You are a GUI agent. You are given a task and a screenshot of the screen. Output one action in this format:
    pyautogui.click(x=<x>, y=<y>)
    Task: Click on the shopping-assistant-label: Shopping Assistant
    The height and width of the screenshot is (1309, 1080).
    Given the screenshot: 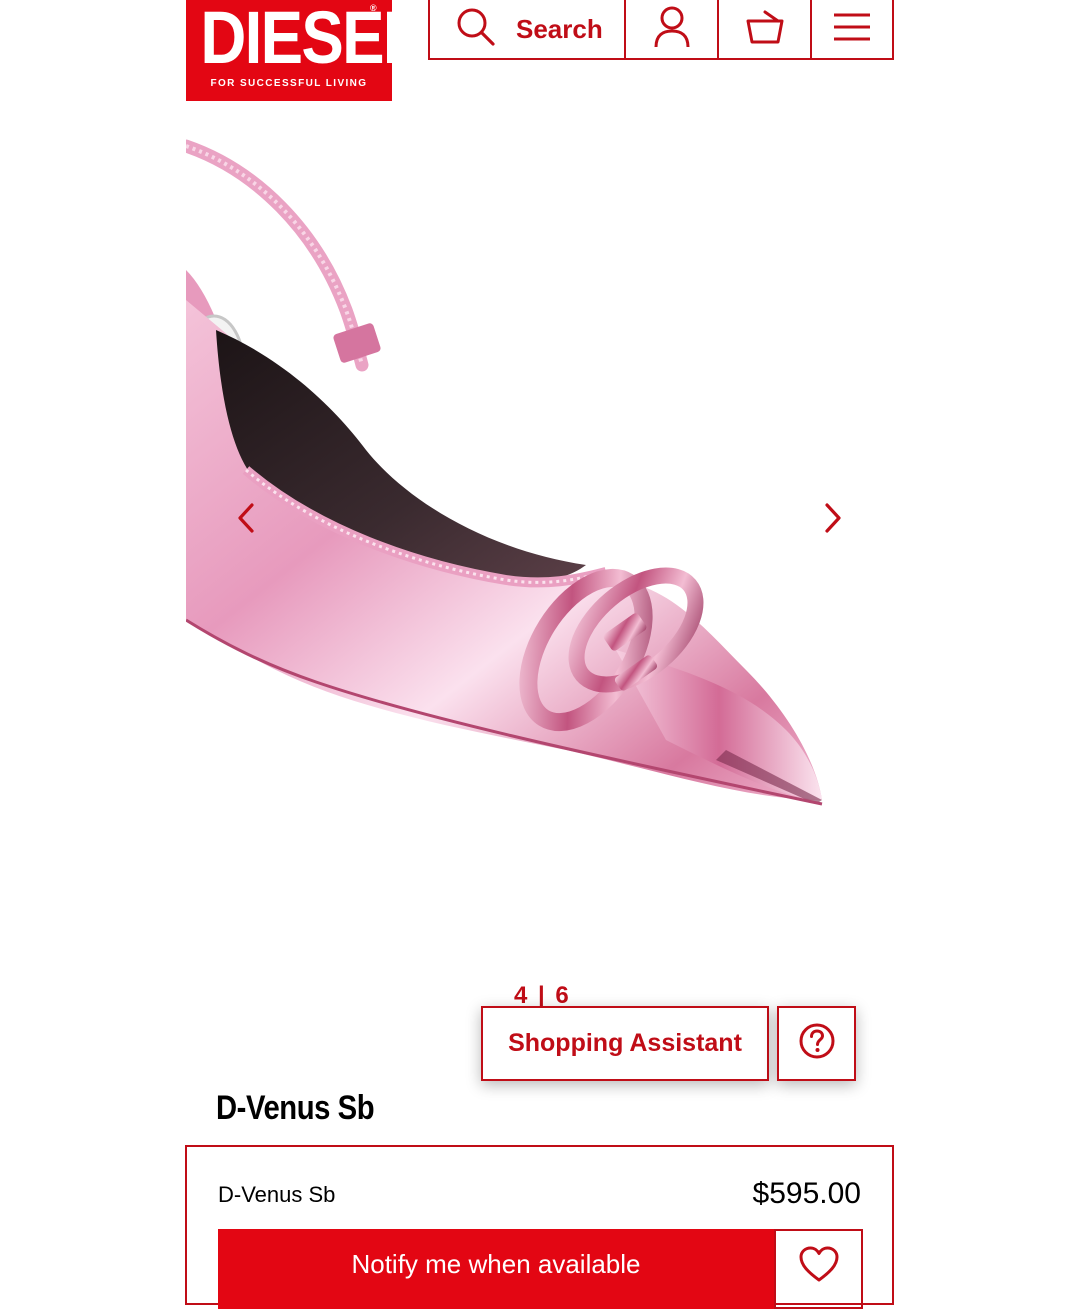 What is the action you would take?
    pyautogui.click(x=625, y=1043)
    